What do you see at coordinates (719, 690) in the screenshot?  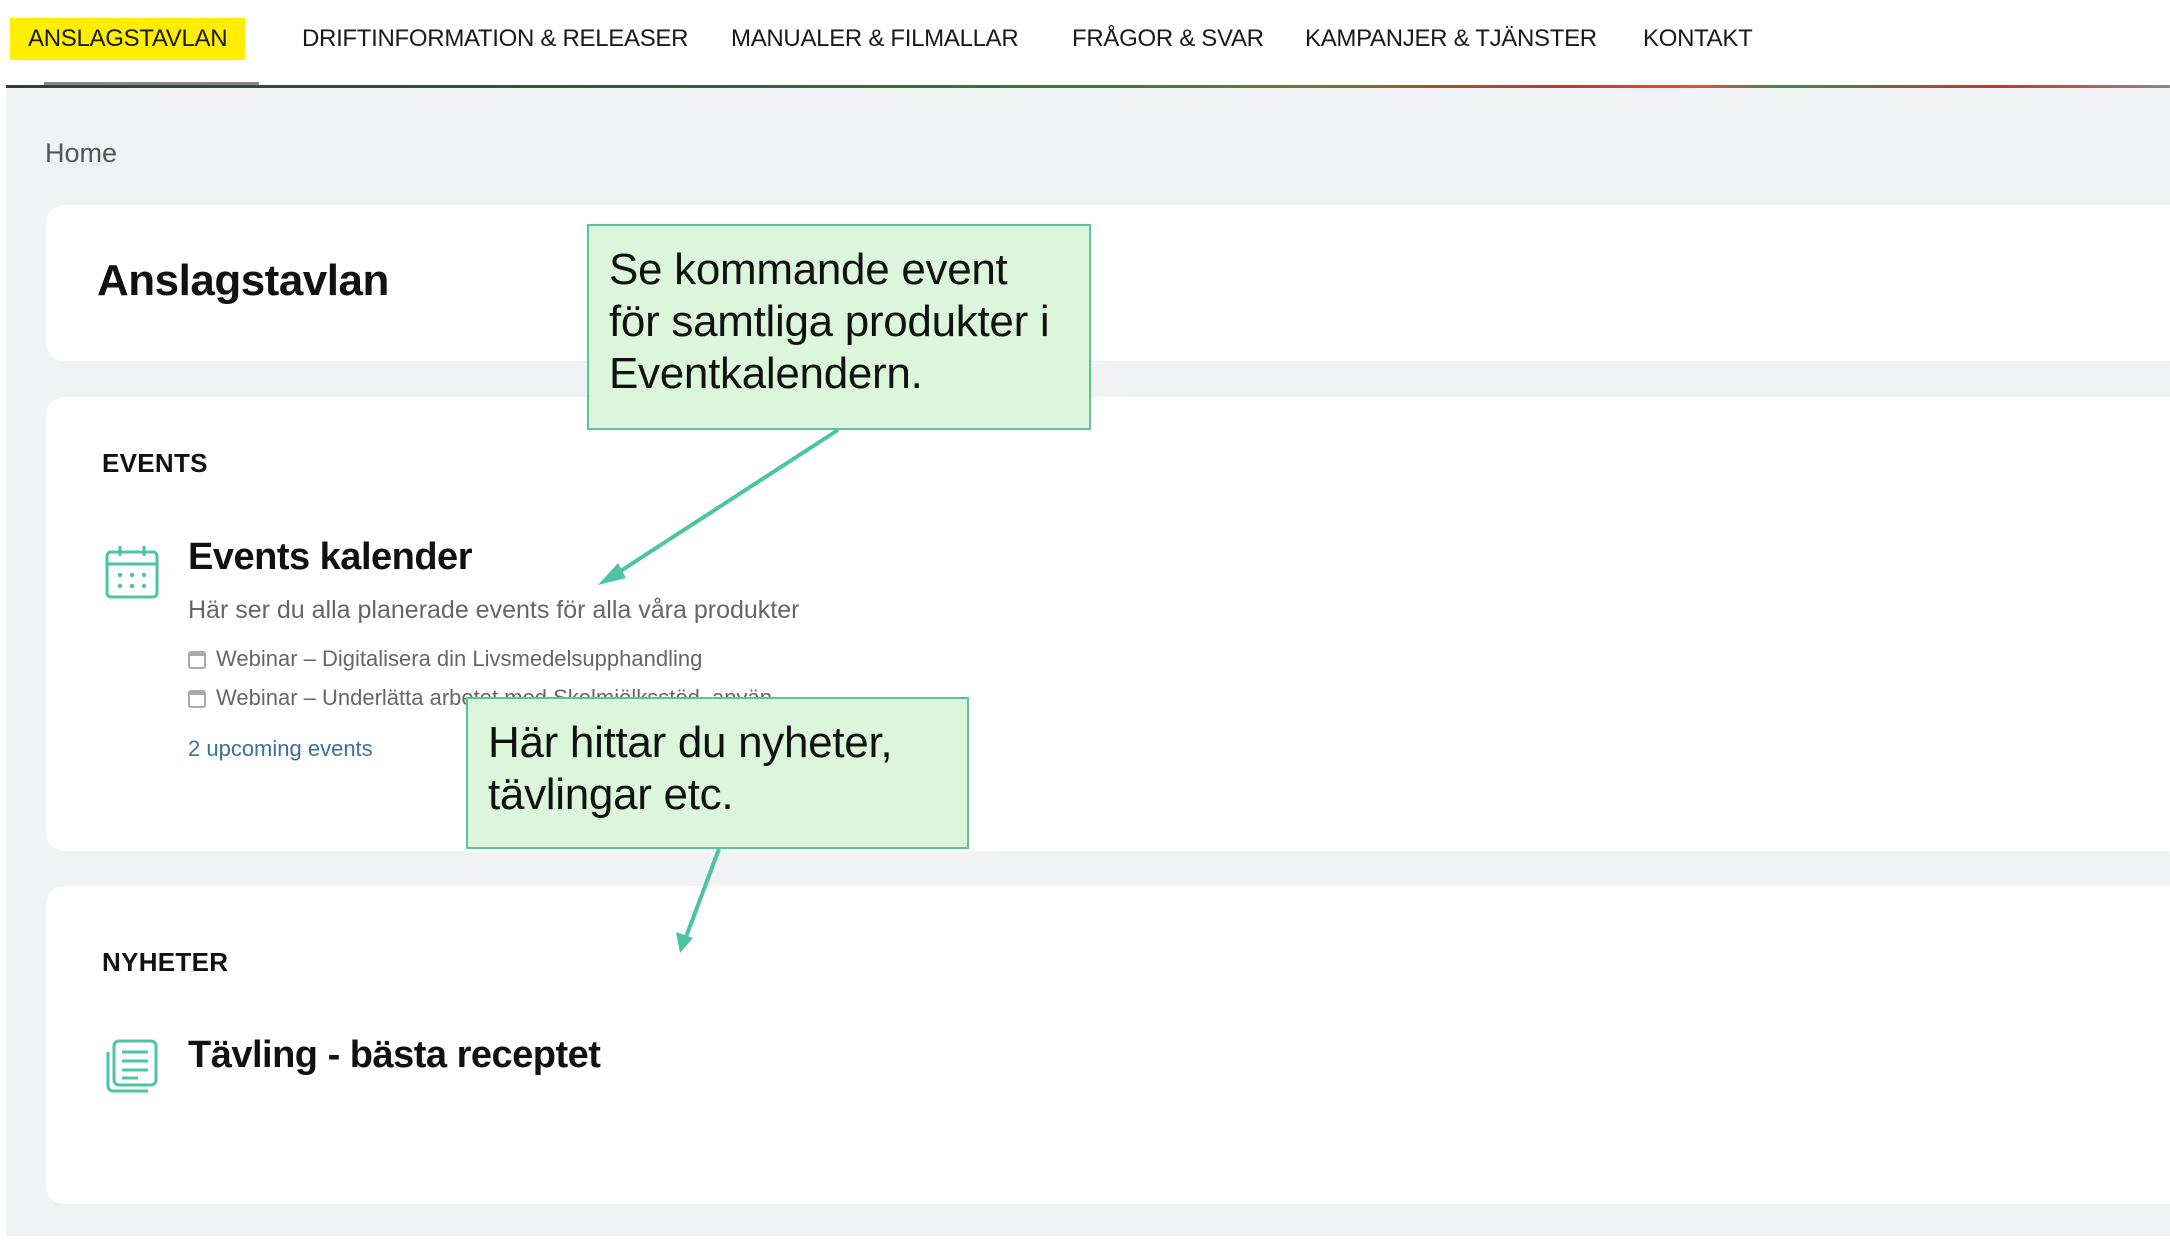 I see `annotation-arrows` at bounding box center [719, 690].